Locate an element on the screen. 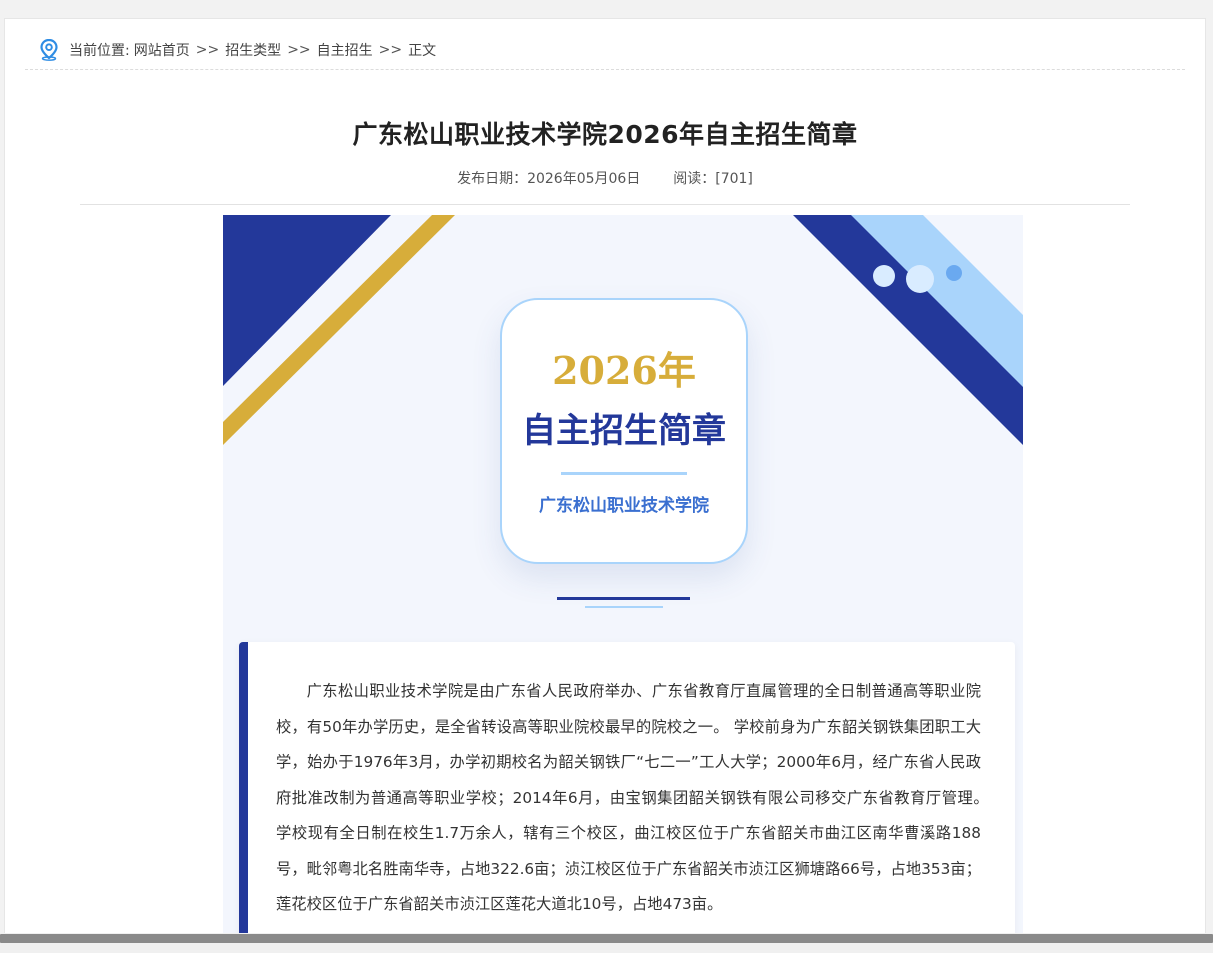 This screenshot has width=1213, height=953. breadcrumb-admission-types-link: 招生类型 is located at coordinates (253, 50).